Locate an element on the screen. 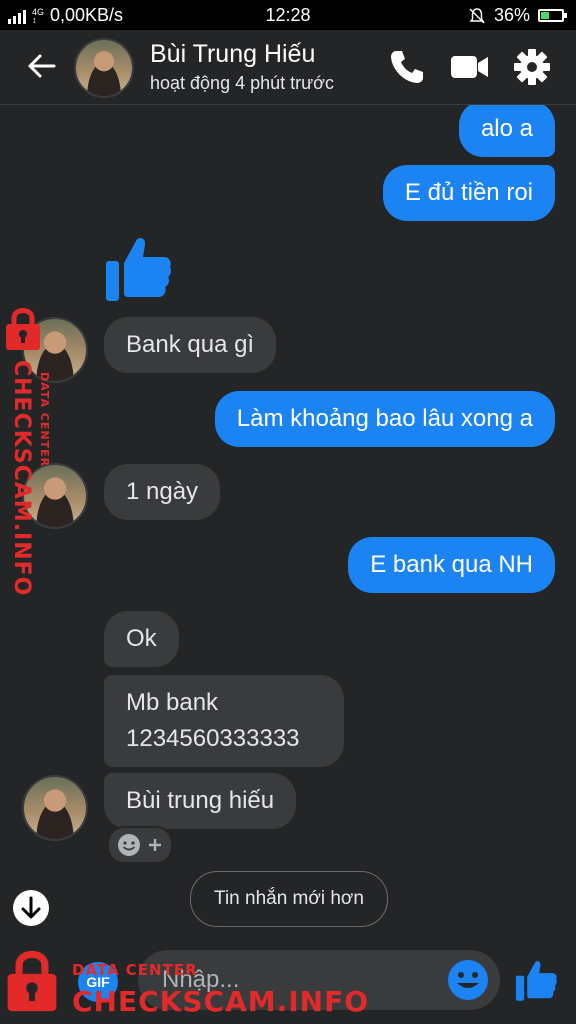 The height and width of the screenshot is (1024, 576). add-reaction-button is located at coordinates (140, 845).